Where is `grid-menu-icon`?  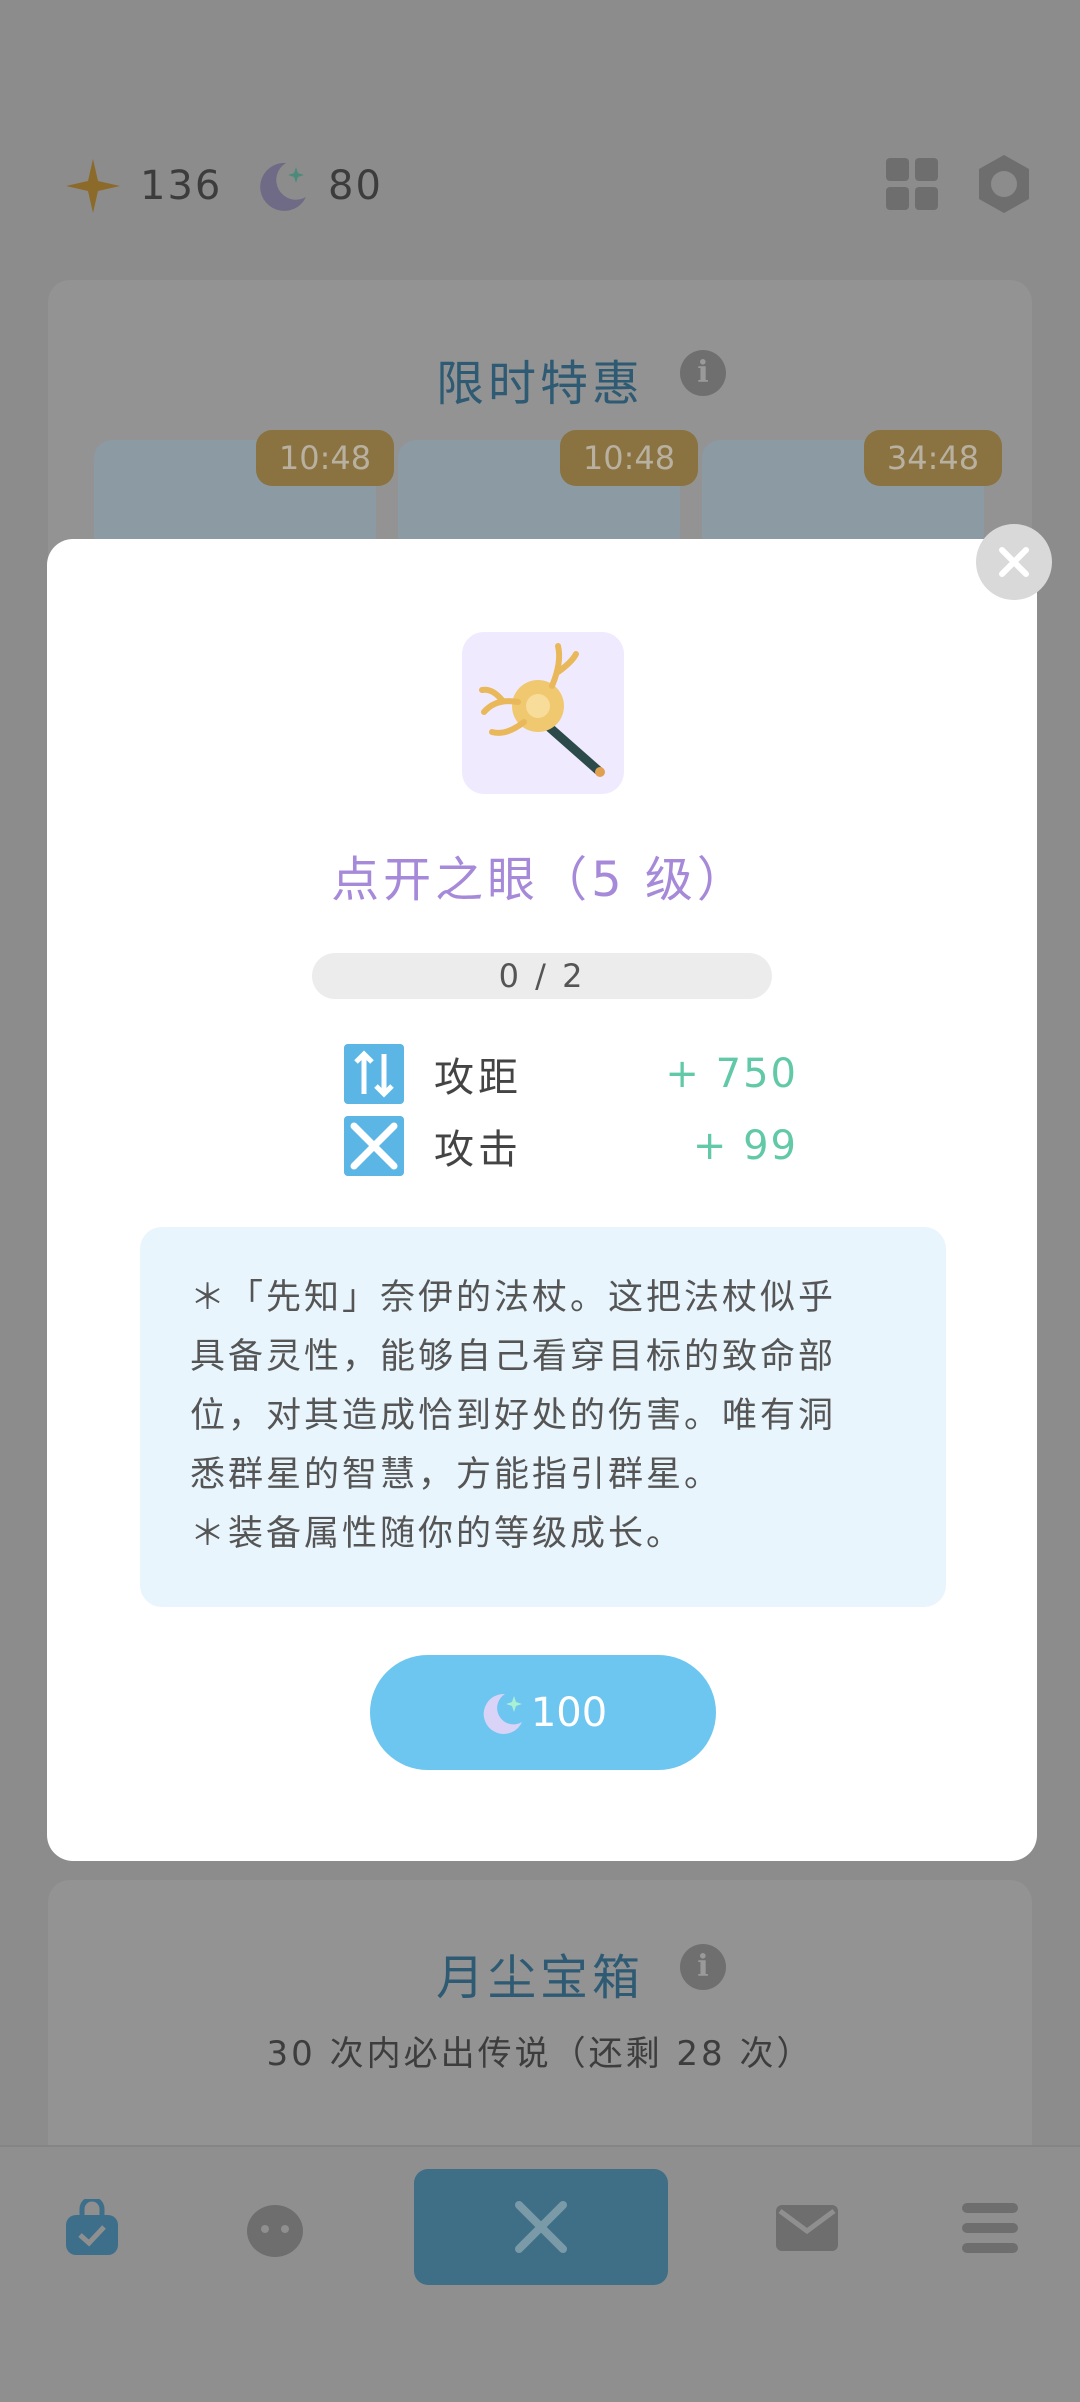 grid-menu-icon is located at coordinates (912, 184).